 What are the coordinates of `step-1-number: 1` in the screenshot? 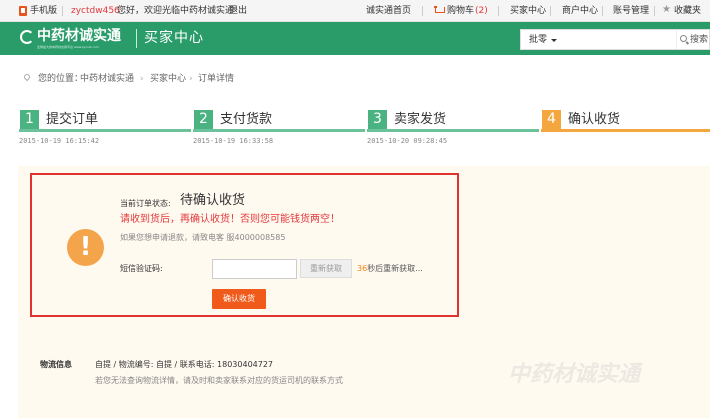 It's located at (29, 119).